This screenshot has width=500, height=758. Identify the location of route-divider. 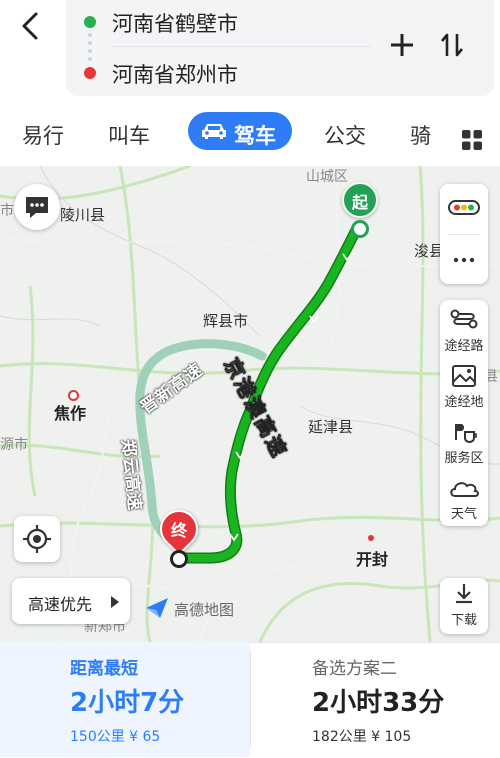
(242, 46).